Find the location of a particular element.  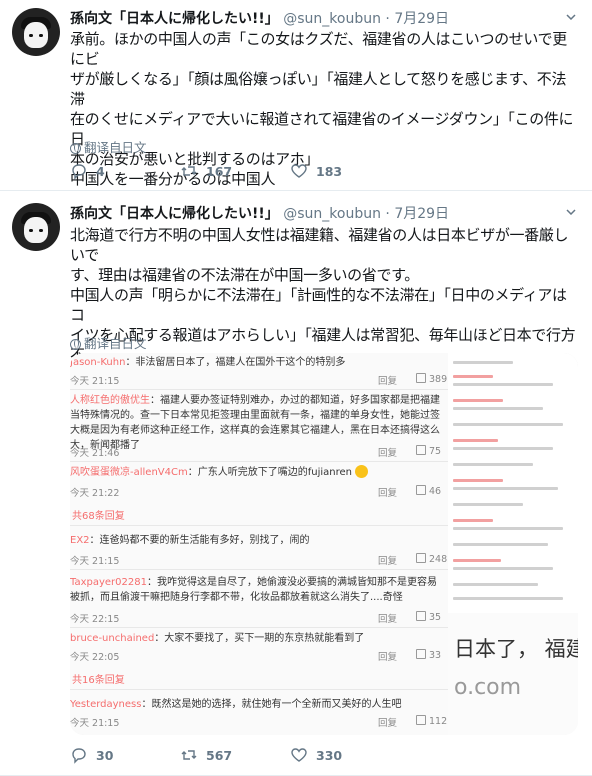

comment: Jason-Kuhn：非法留居日本了，福建人在国外干这个的特别多 is located at coordinates (259, 362).